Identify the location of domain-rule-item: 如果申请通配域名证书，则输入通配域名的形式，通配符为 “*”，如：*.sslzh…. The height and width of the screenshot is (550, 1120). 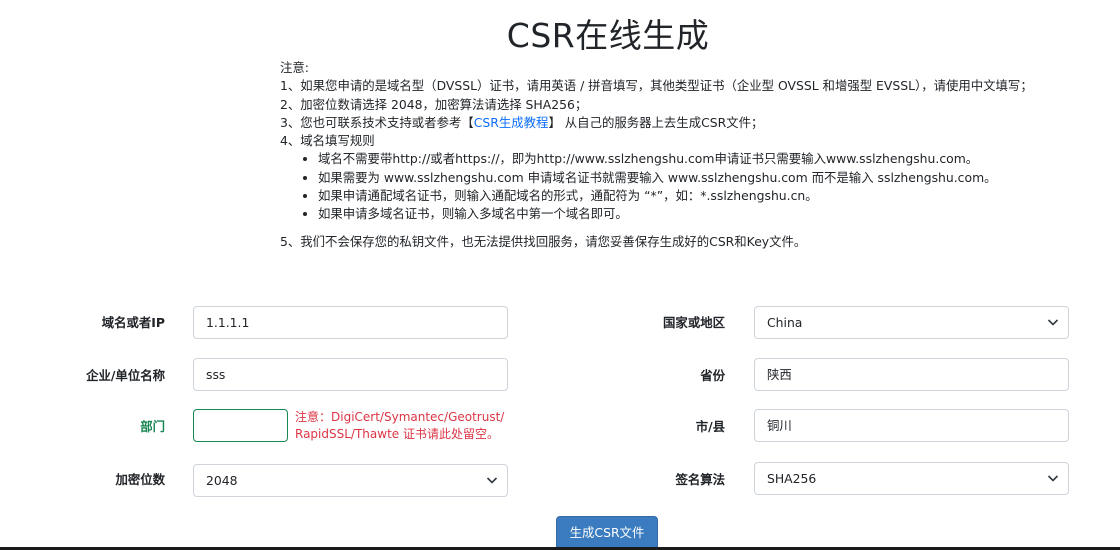
(714, 196).